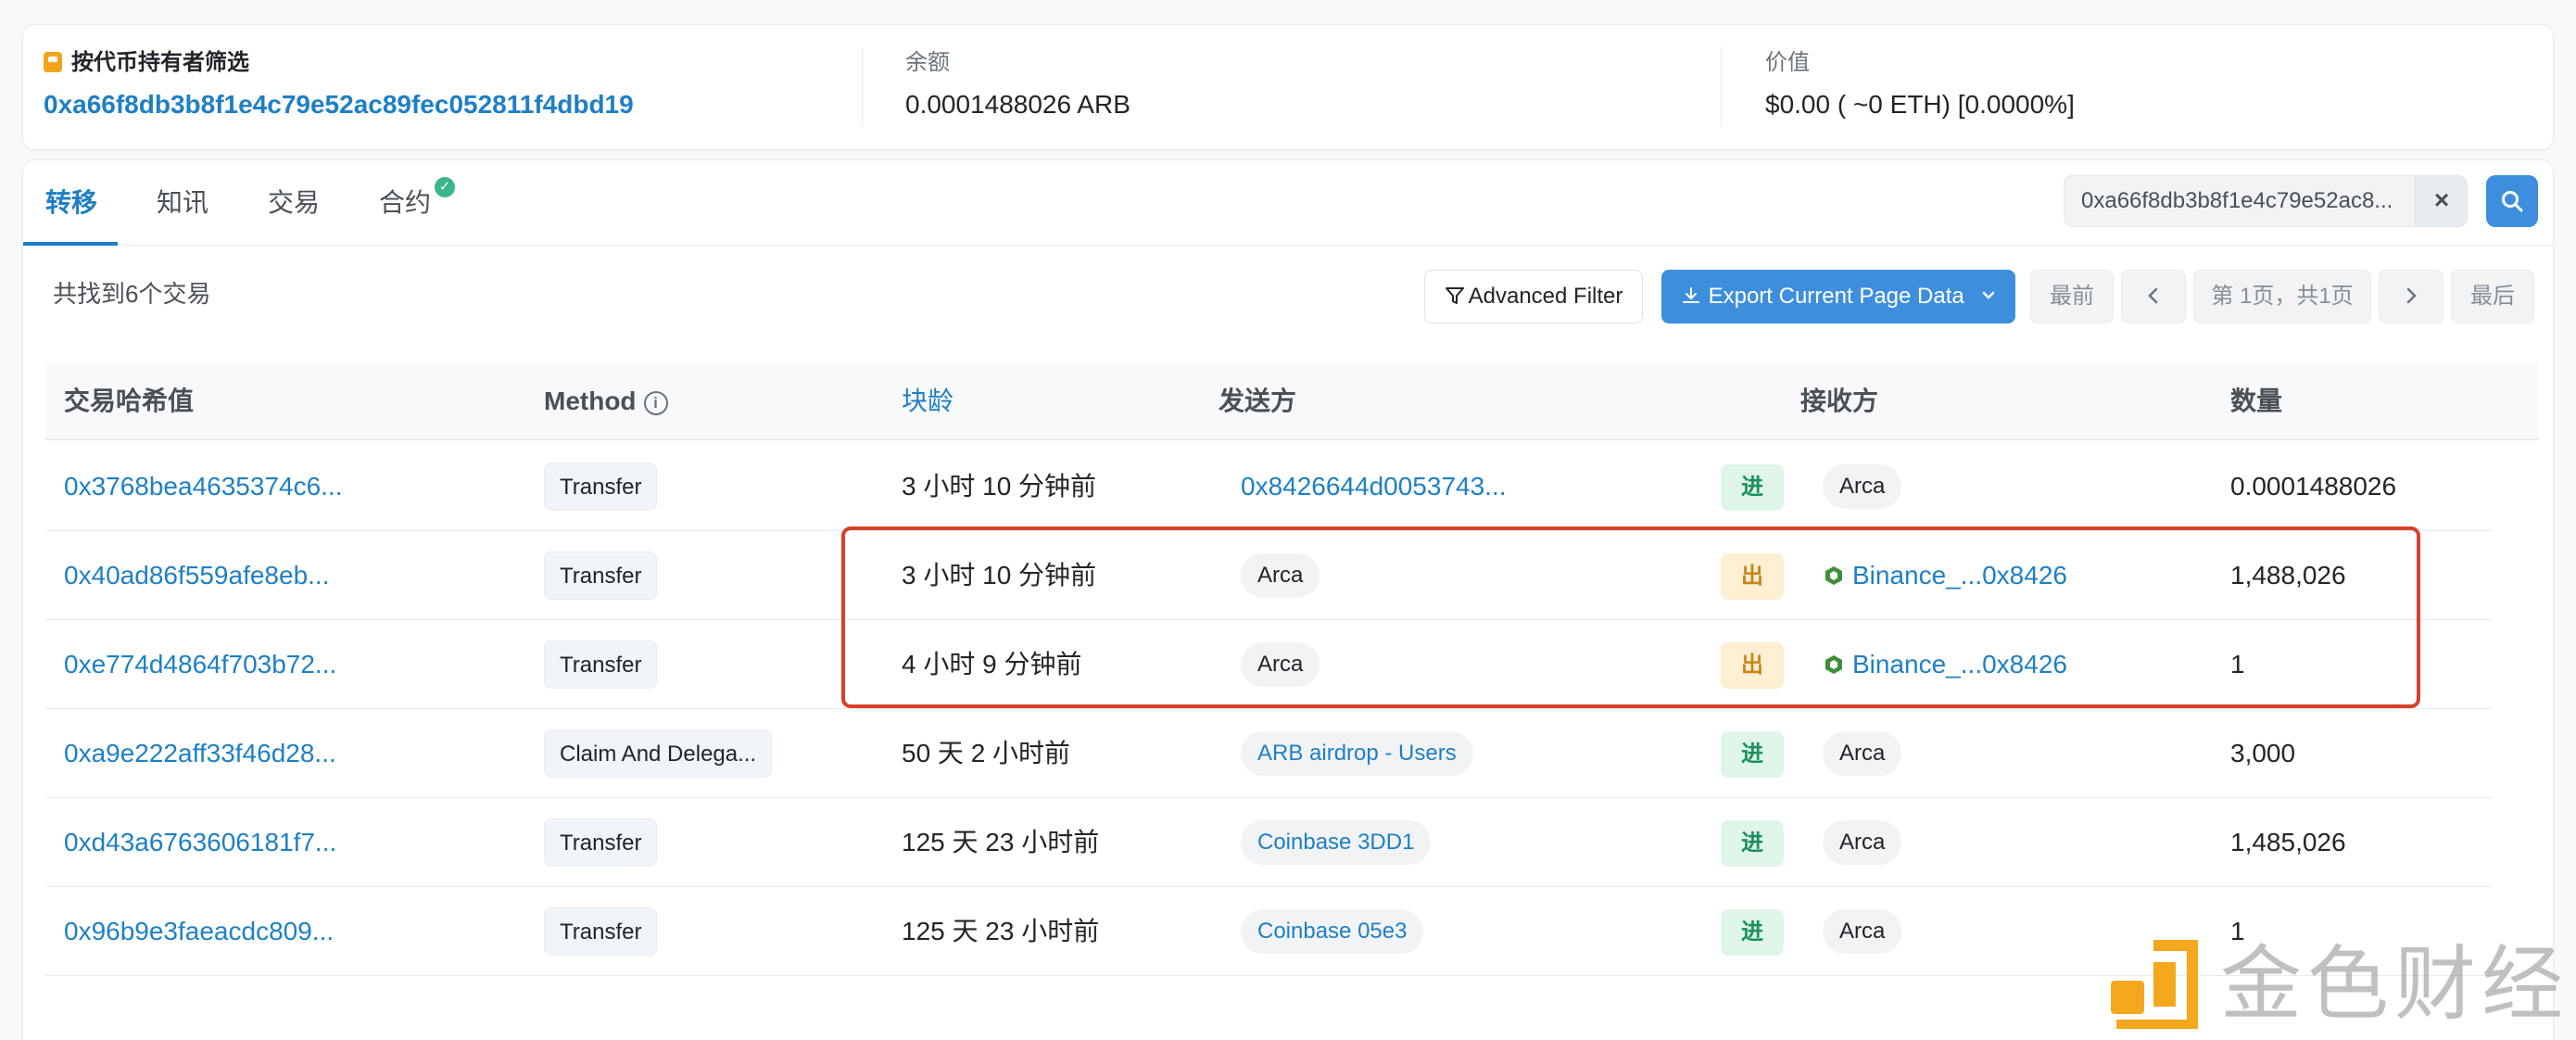  I want to click on search-button, so click(2512, 201).